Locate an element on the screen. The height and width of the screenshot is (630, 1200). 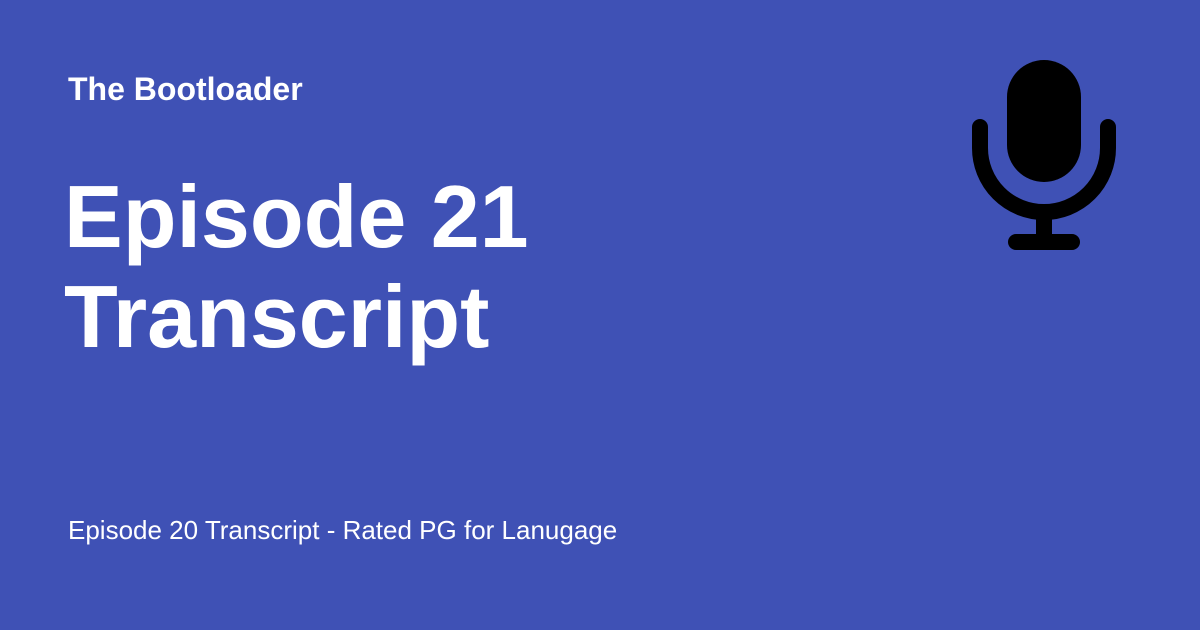
site-name: The Bootloader is located at coordinates (185, 89).